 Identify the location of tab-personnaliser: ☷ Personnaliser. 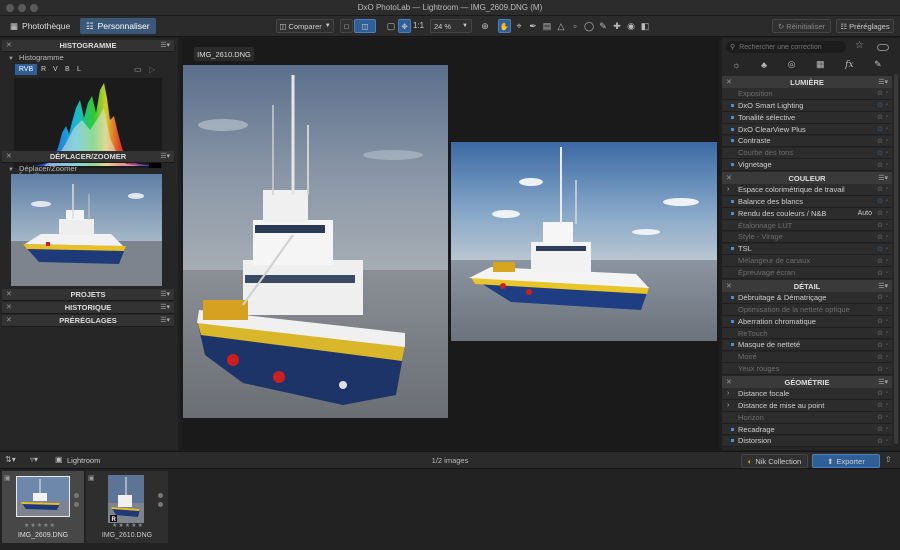
(118, 26).